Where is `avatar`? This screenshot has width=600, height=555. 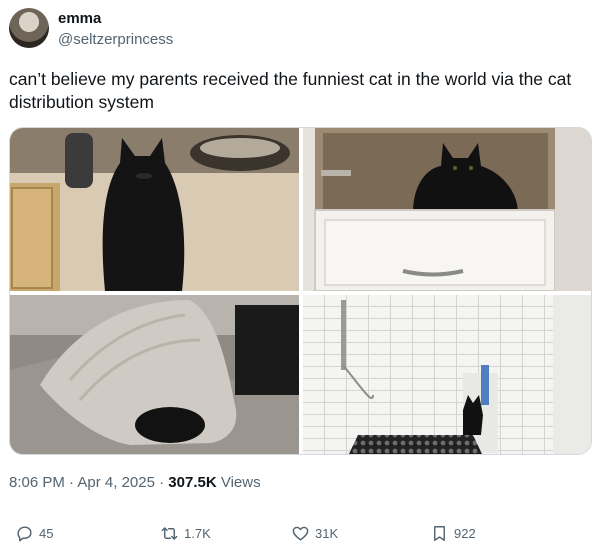
avatar is located at coordinates (29, 28).